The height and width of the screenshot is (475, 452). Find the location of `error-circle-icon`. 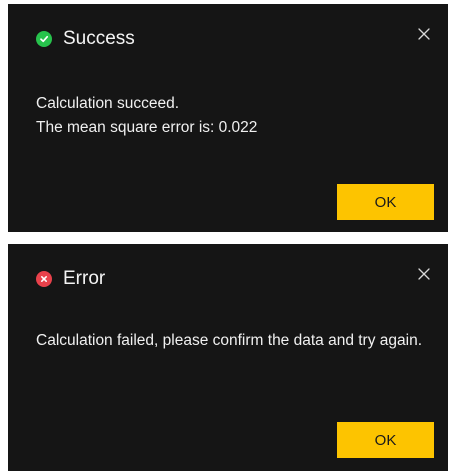

error-circle-icon is located at coordinates (44, 279).